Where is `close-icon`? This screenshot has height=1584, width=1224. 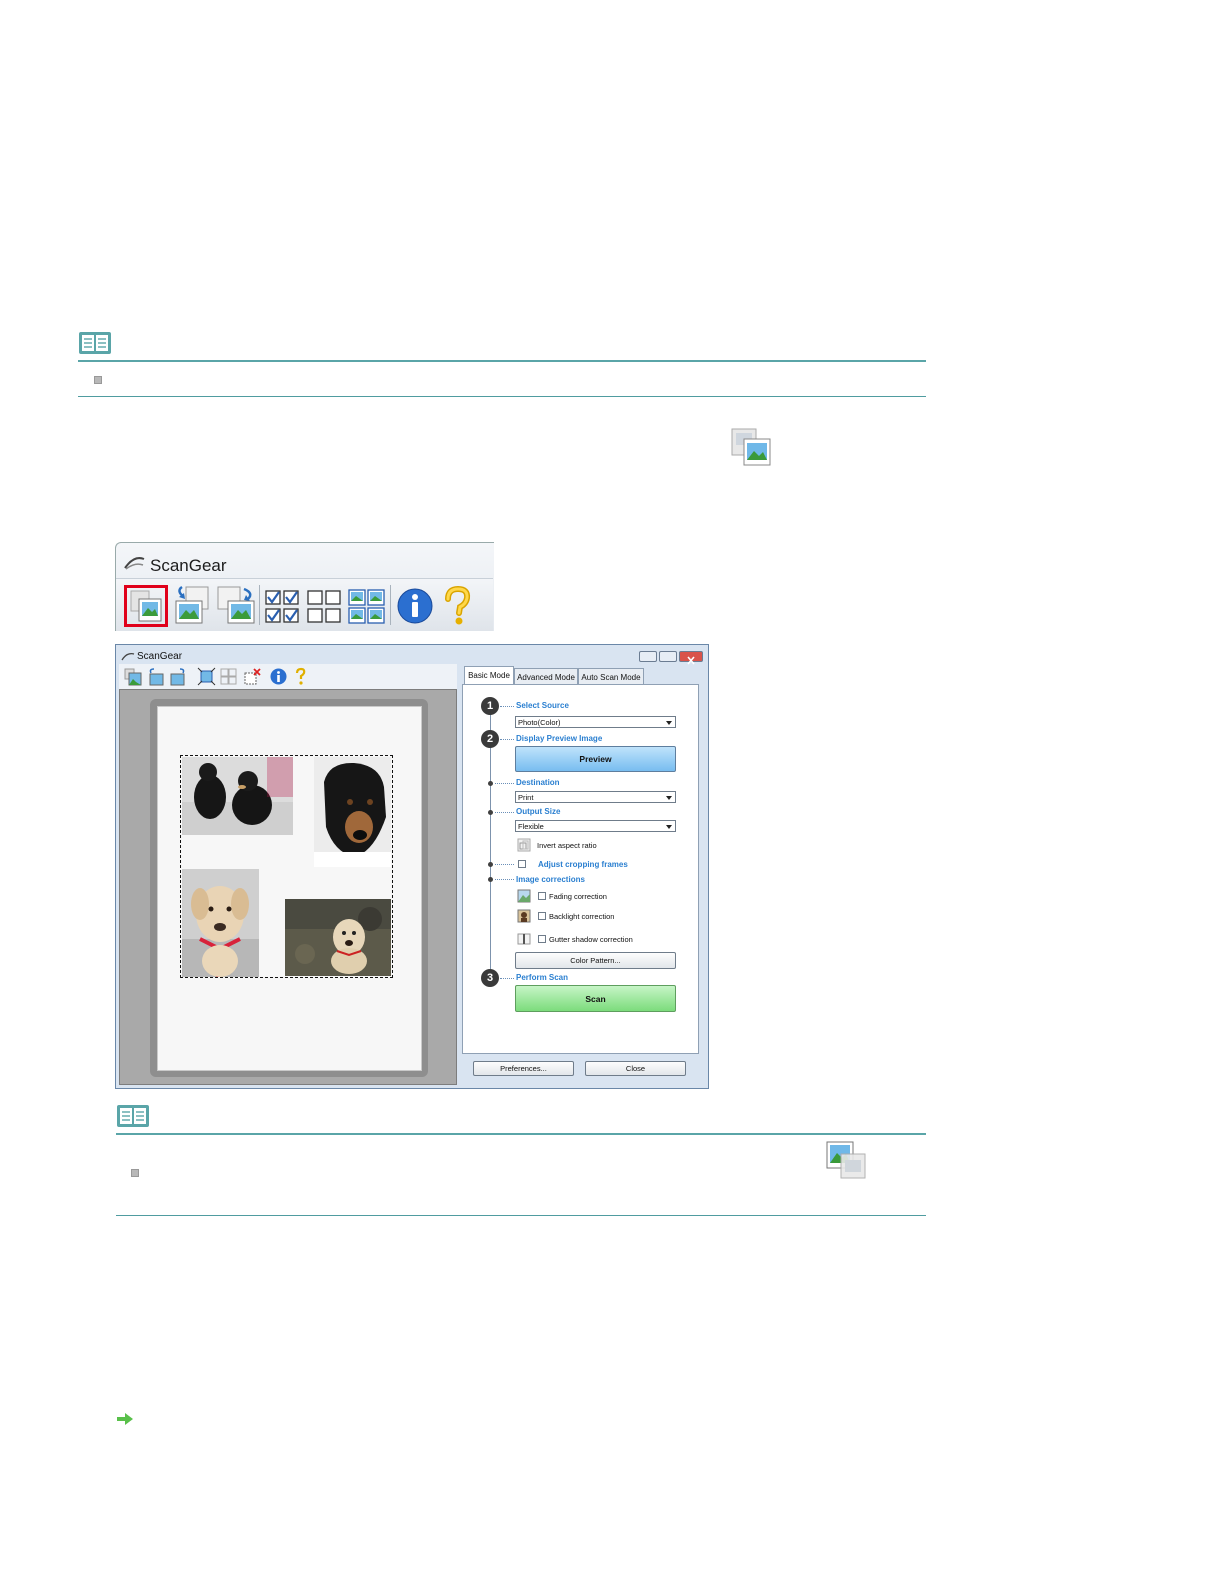 close-icon is located at coordinates (691, 660).